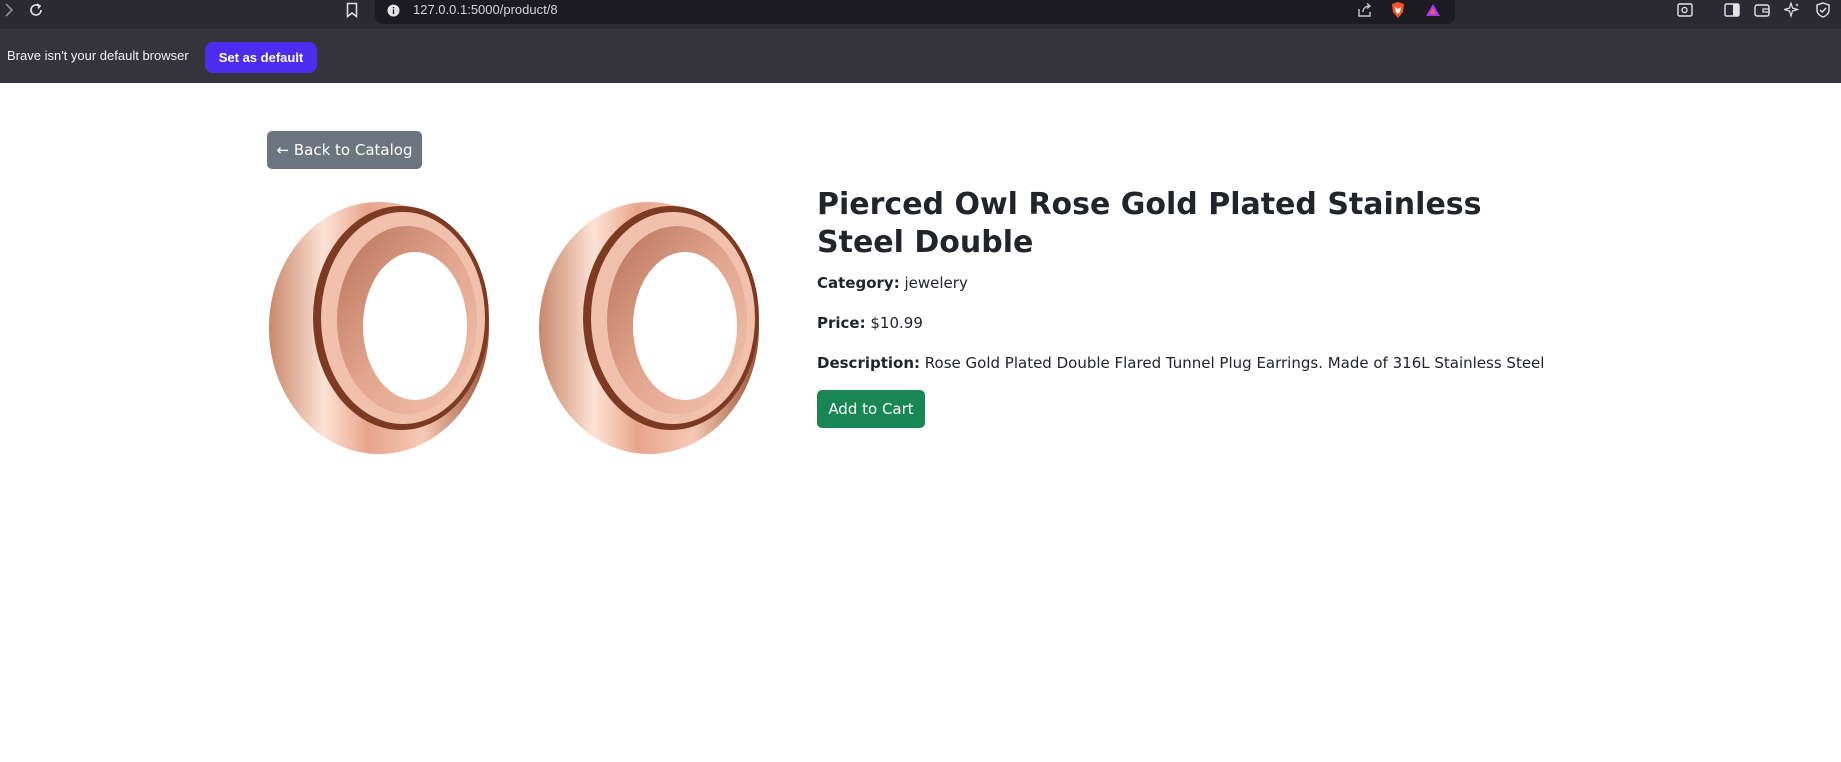 Image resolution: width=1841 pixels, height=762 pixels. Describe the element at coordinates (9, 10) in the screenshot. I see `forward-icon` at that location.